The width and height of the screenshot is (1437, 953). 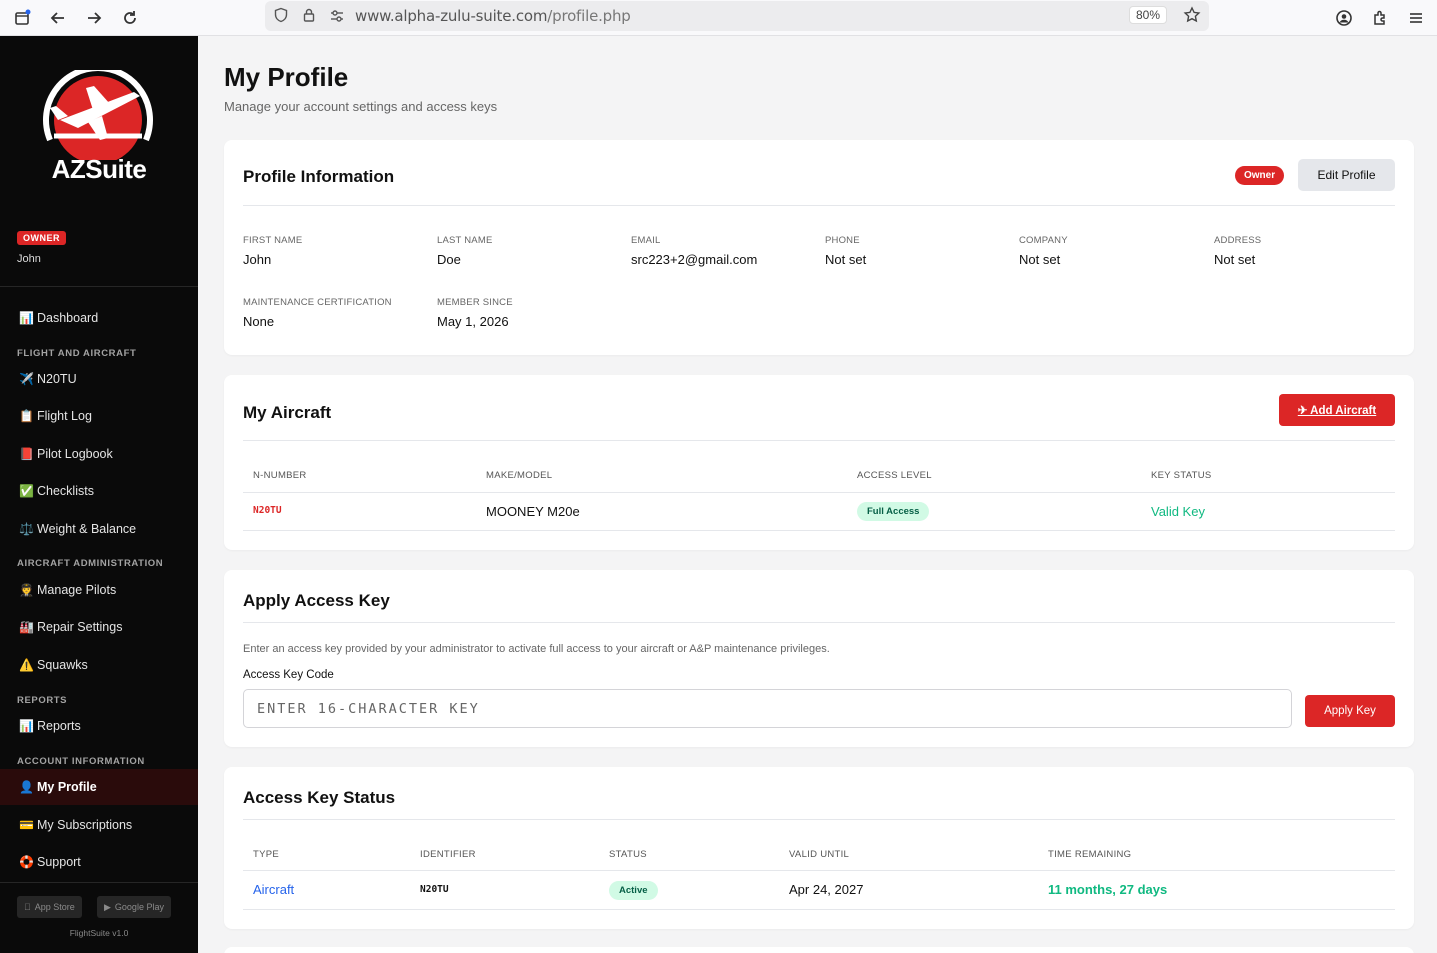 What do you see at coordinates (317, 313) in the screenshot?
I see `field-maintenance-cert: MAINTENANCE CERTIFICATION None` at bounding box center [317, 313].